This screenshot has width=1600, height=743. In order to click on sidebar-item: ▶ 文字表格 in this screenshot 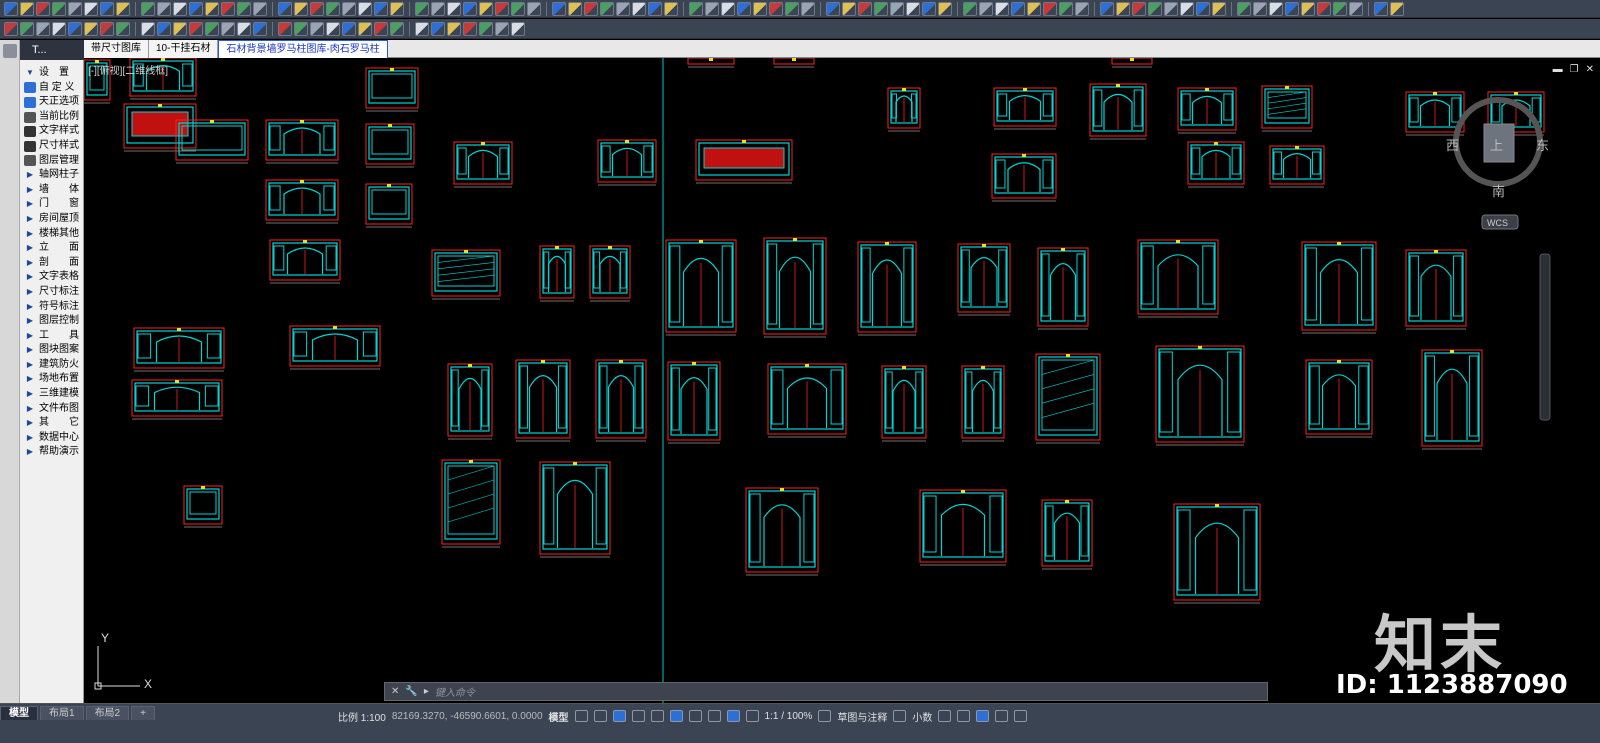, I will do `click(52, 277)`.